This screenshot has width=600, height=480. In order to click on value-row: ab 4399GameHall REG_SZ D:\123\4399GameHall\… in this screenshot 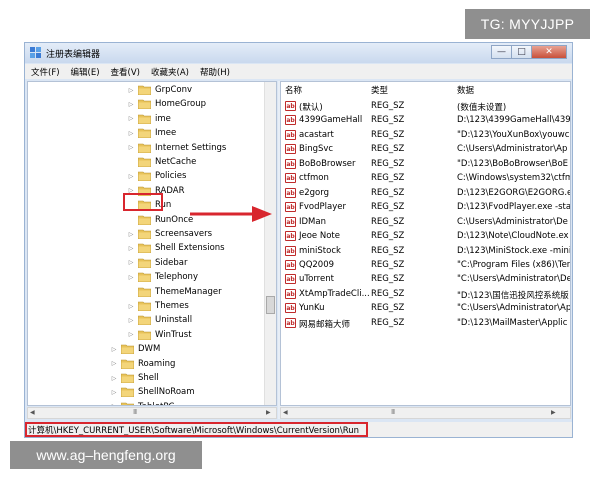, I will do `click(426, 120)`.